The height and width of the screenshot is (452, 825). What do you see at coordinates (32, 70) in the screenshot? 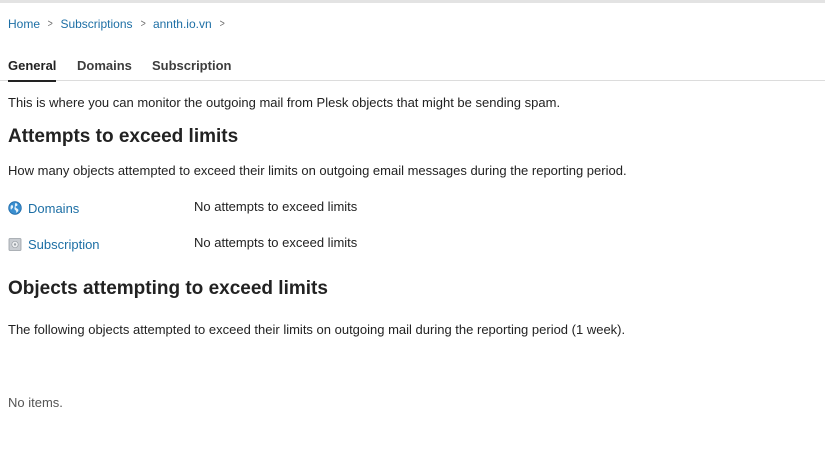
I see `tab-general: General` at bounding box center [32, 70].